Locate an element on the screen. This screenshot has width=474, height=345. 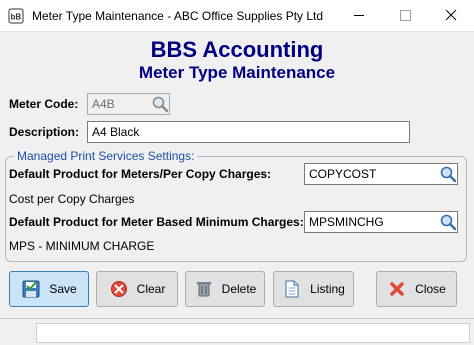
save-button-label: Save is located at coordinates (63, 289).